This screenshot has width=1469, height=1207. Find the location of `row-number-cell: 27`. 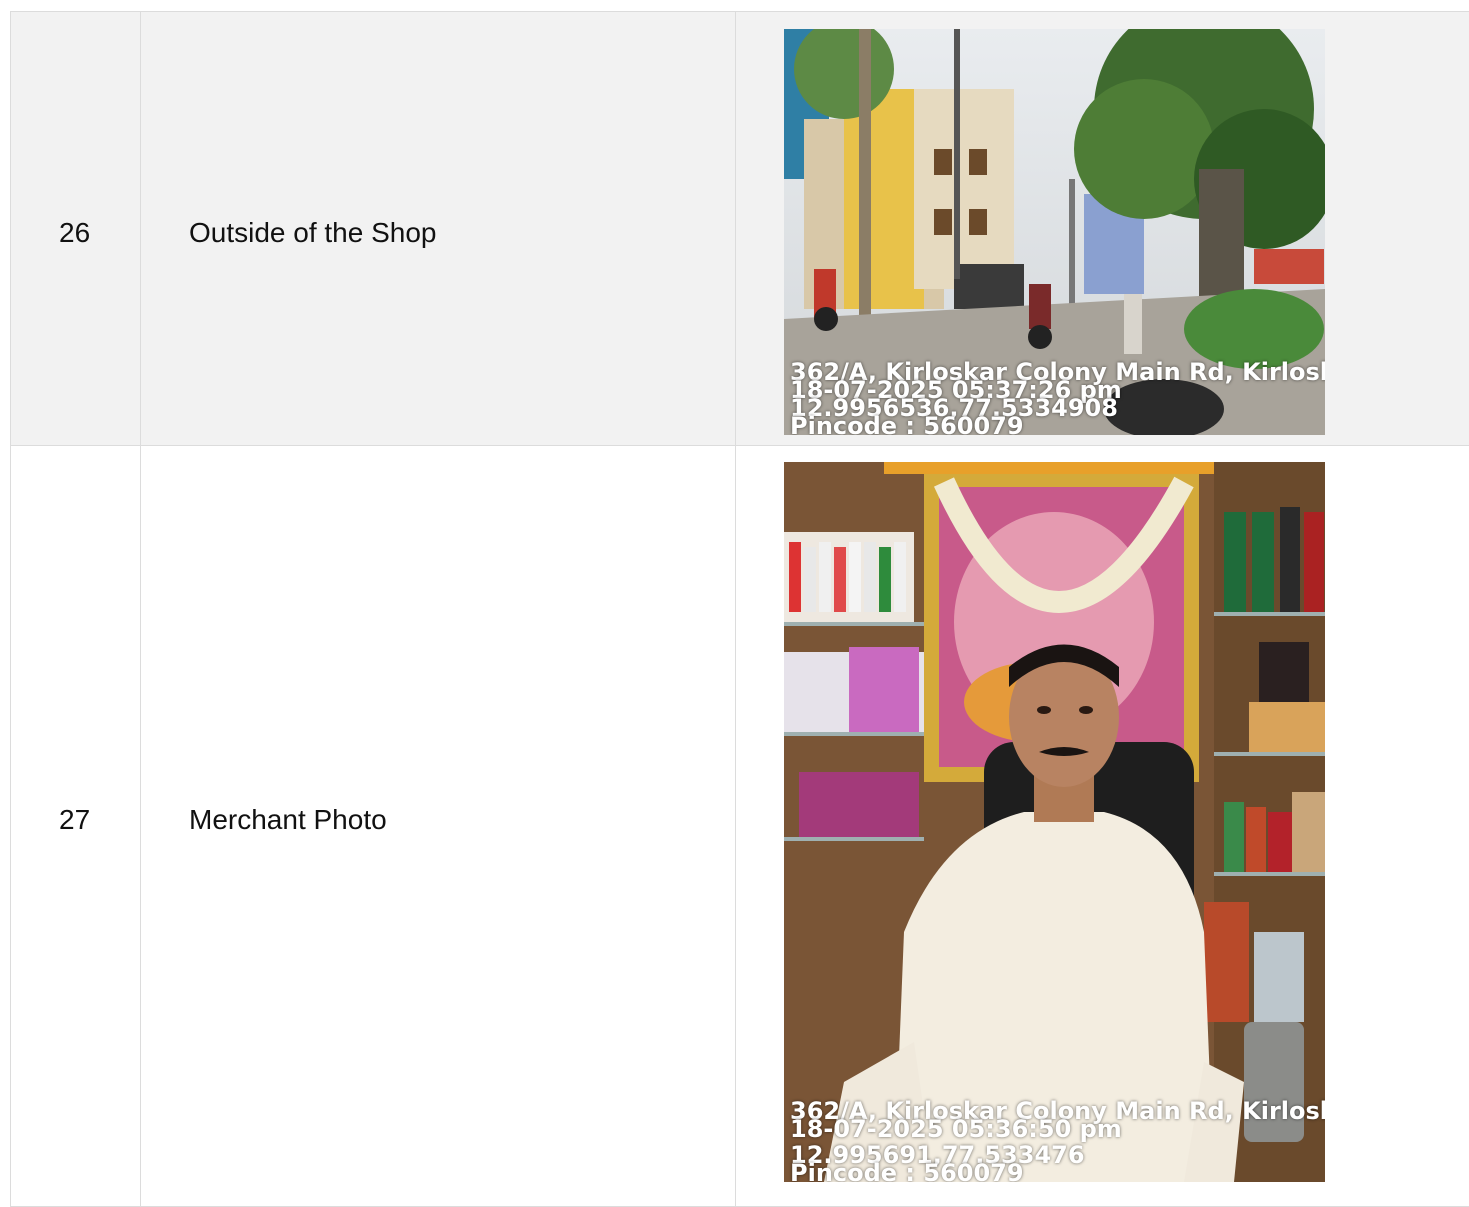

row-number-cell: 27 is located at coordinates (76, 826).